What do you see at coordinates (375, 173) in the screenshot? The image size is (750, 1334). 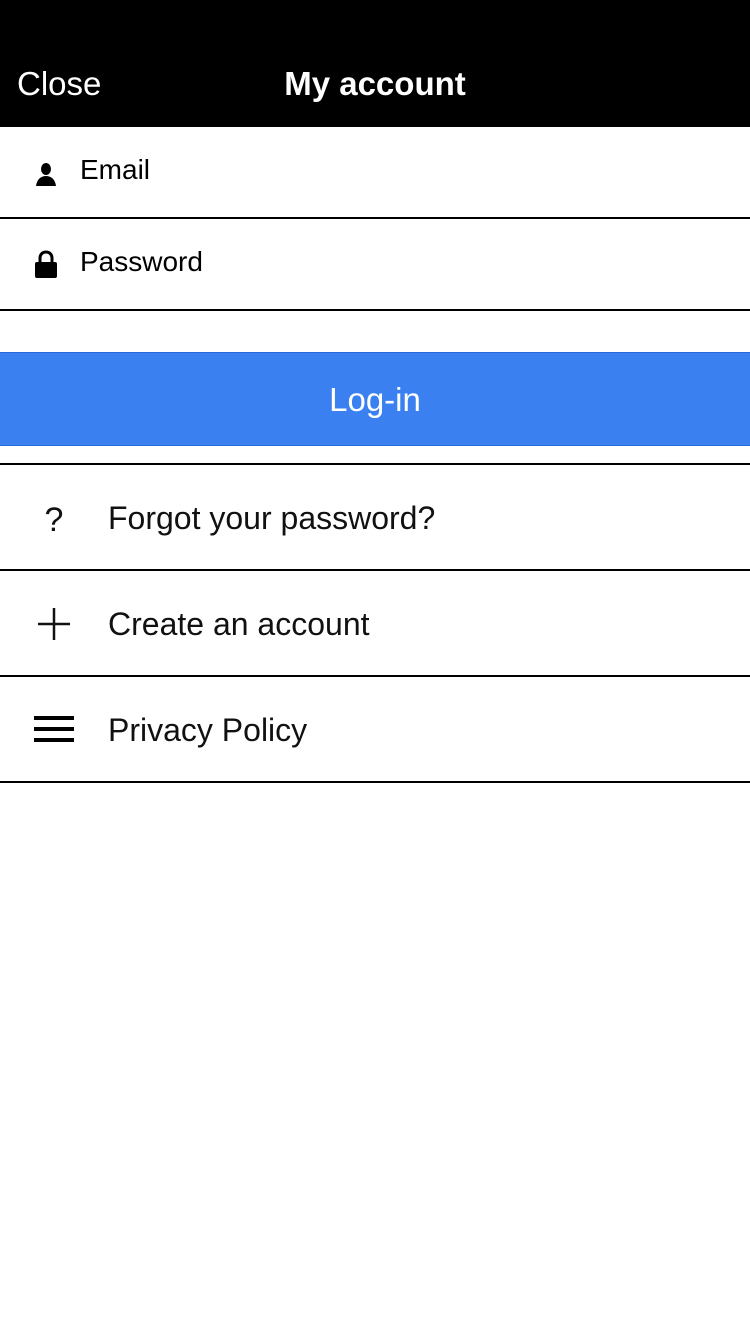 I see `email-field: Email` at bounding box center [375, 173].